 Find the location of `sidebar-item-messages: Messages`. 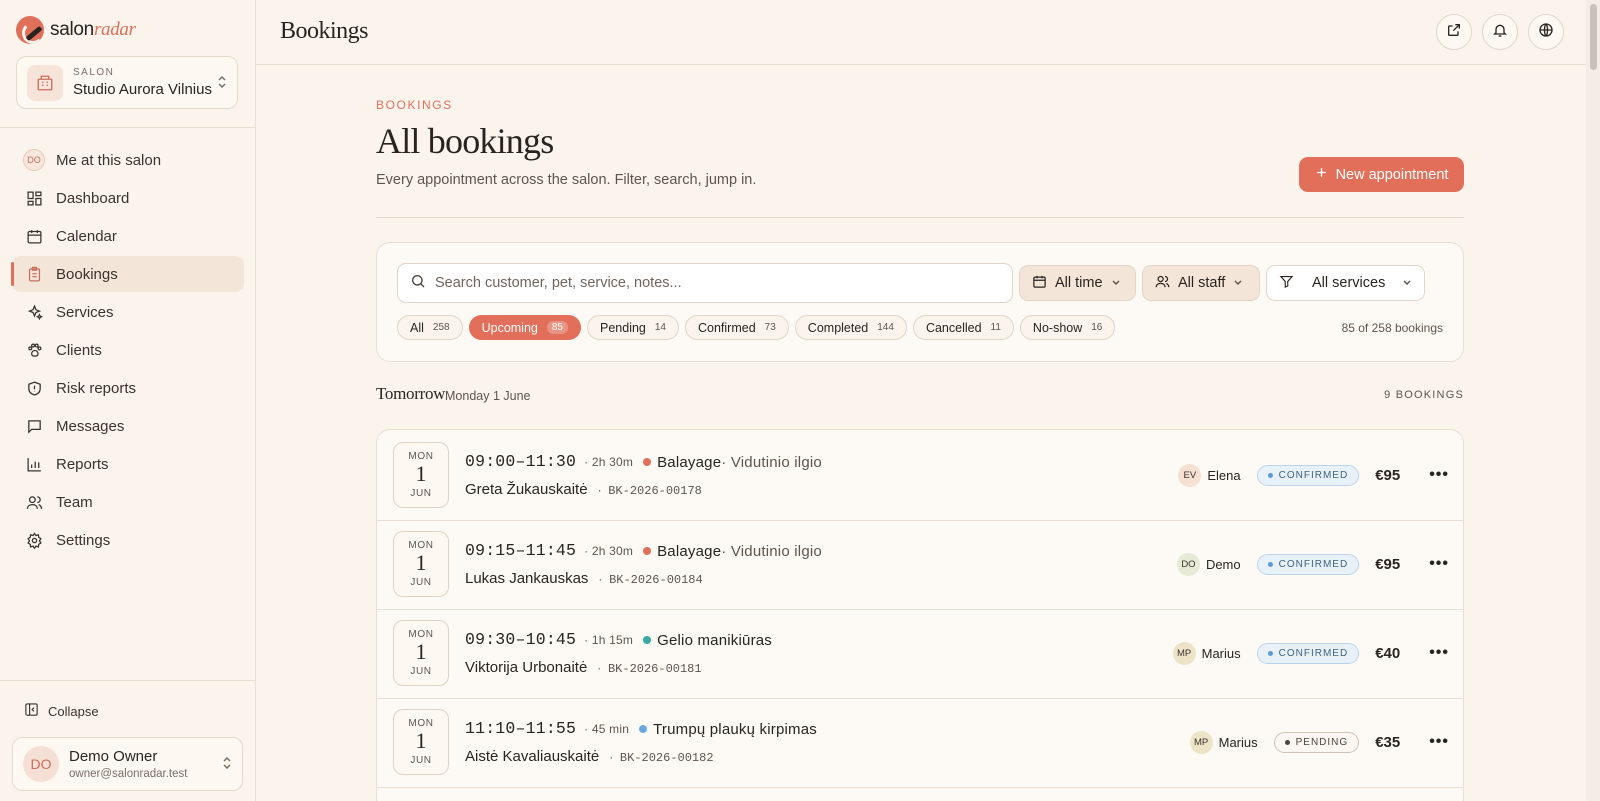

sidebar-item-messages: Messages is located at coordinates (128, 426).